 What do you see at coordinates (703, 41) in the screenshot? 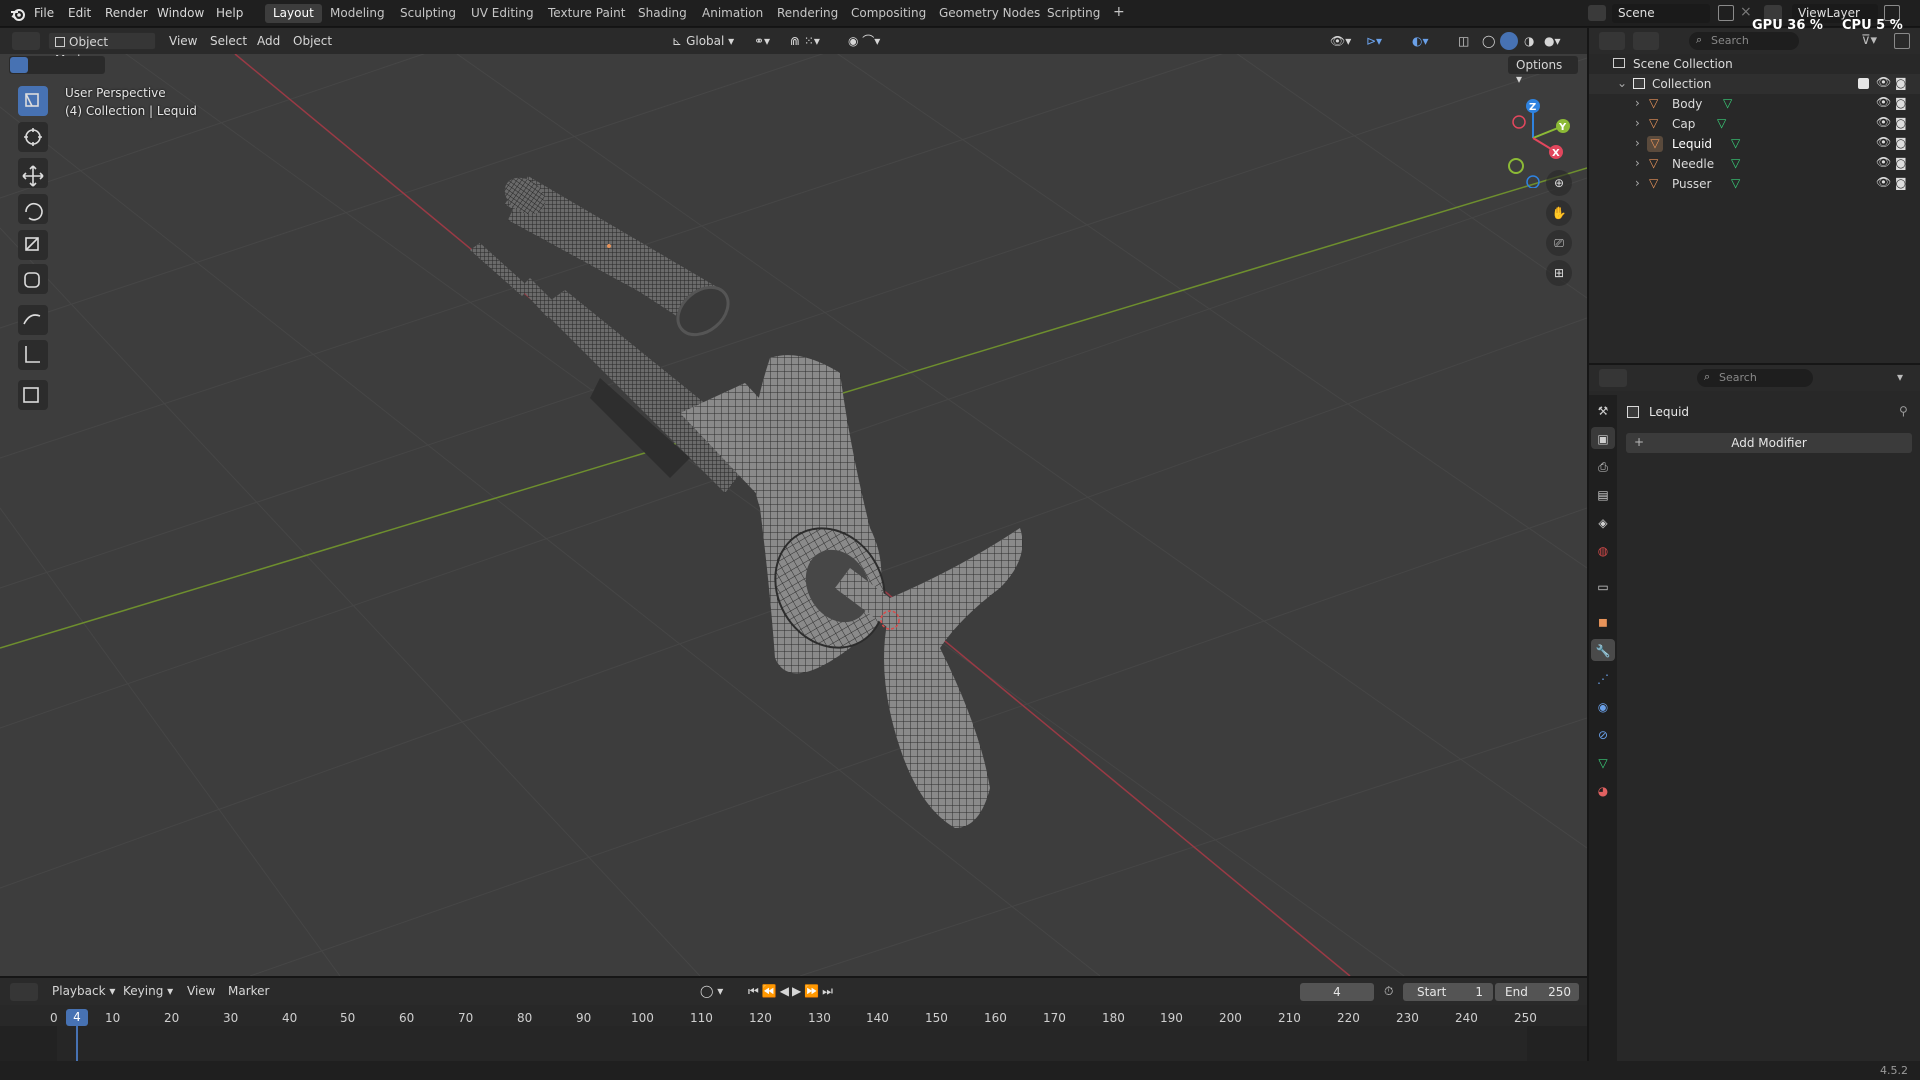
I see `orientation-selector: ⊾ Global ▾` at bounding box center [703, 41].